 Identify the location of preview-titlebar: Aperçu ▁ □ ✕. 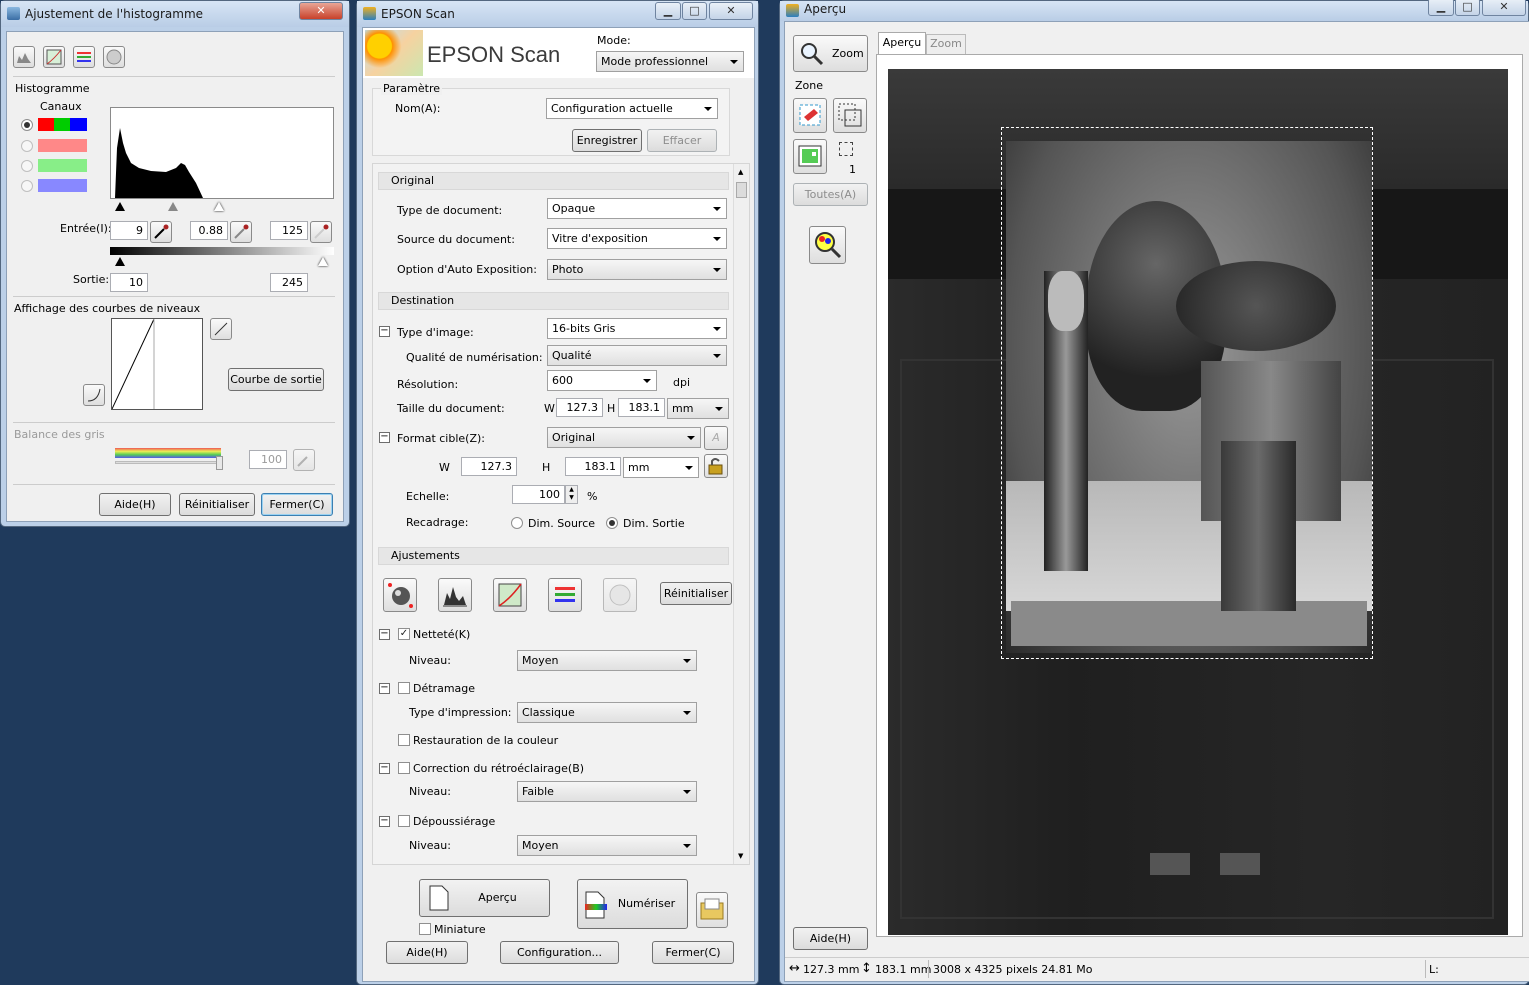
(1154, 10).